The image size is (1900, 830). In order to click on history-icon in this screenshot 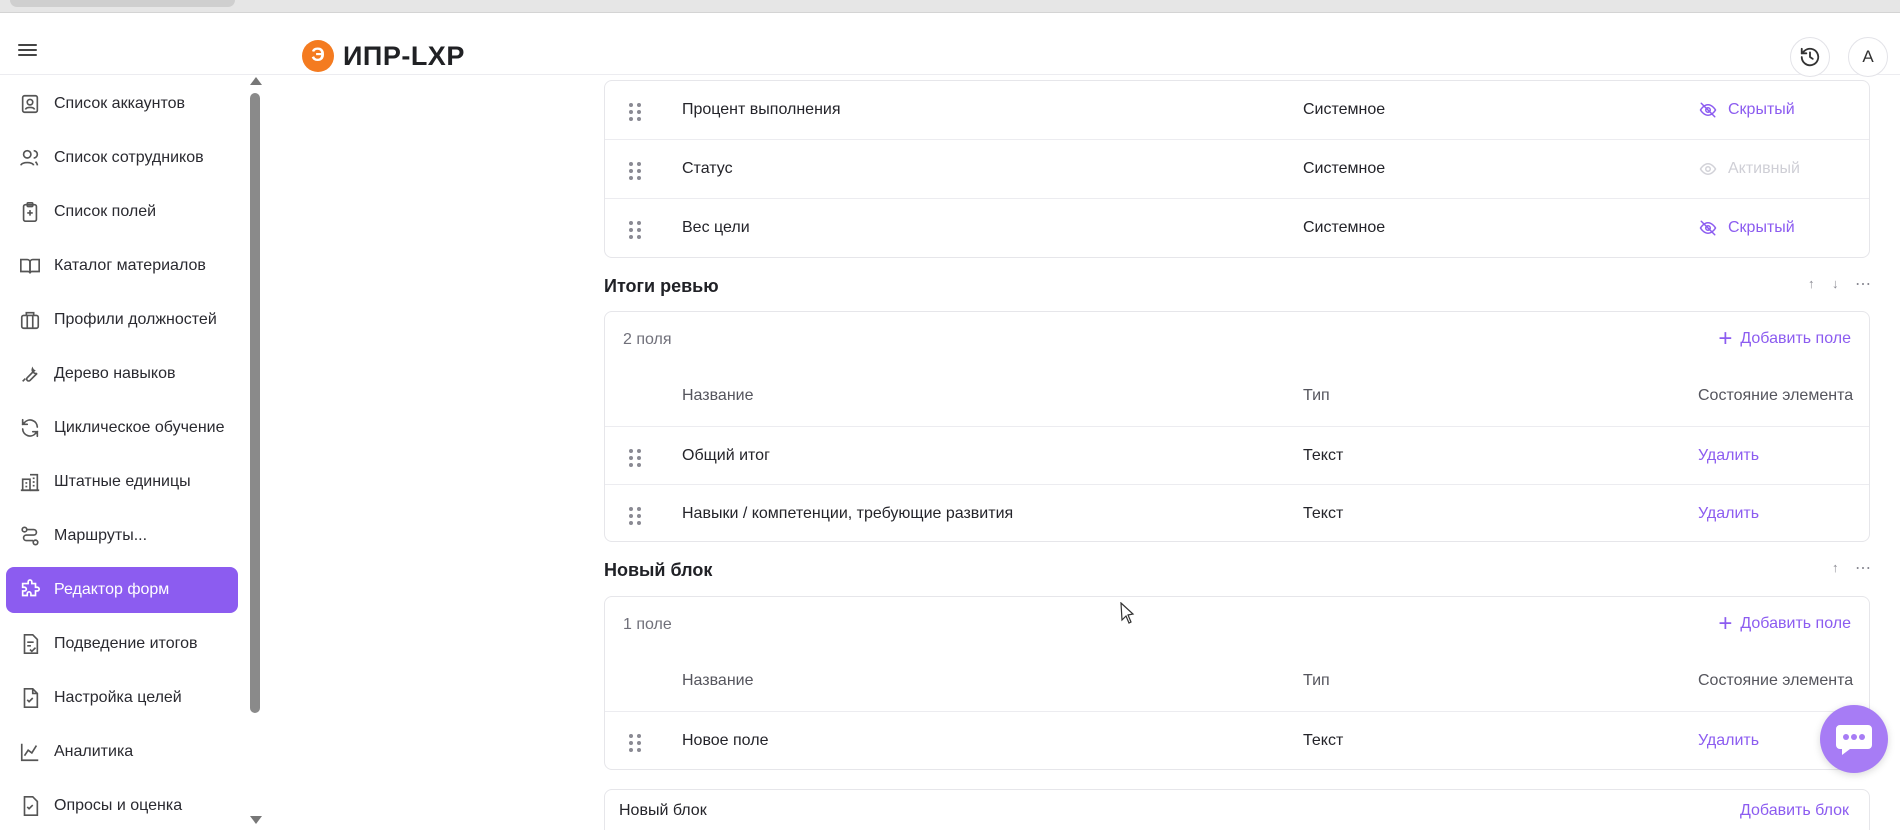, I will do `click(1810, 57)`.